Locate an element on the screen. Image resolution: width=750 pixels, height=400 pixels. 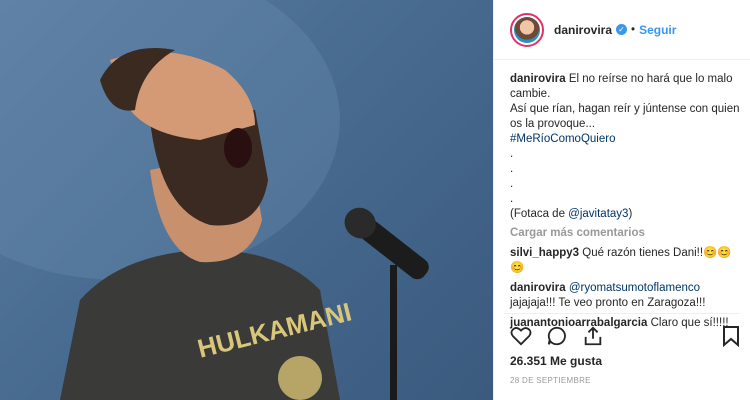
microphone is located at coordinates (386, 243).